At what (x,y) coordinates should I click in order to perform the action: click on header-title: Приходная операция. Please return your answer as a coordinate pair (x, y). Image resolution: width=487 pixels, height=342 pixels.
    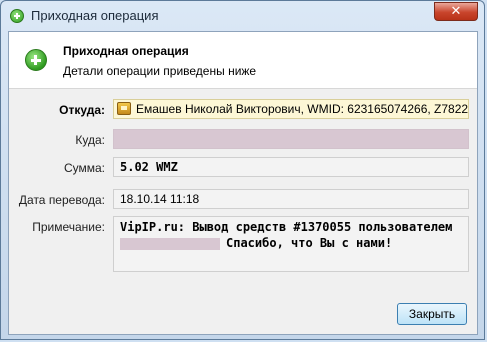
    Looking at the image, I should click on (126, 51).